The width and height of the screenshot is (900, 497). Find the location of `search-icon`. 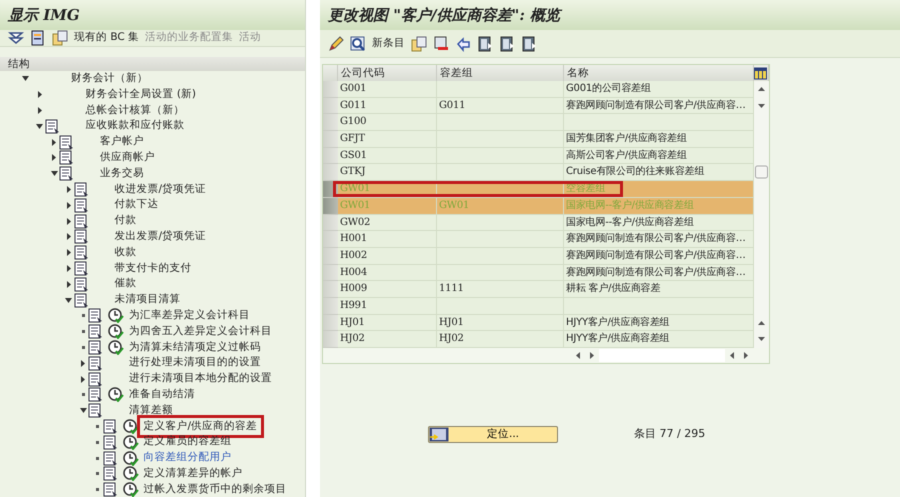

search-icon is located at coordinates (358, 44).